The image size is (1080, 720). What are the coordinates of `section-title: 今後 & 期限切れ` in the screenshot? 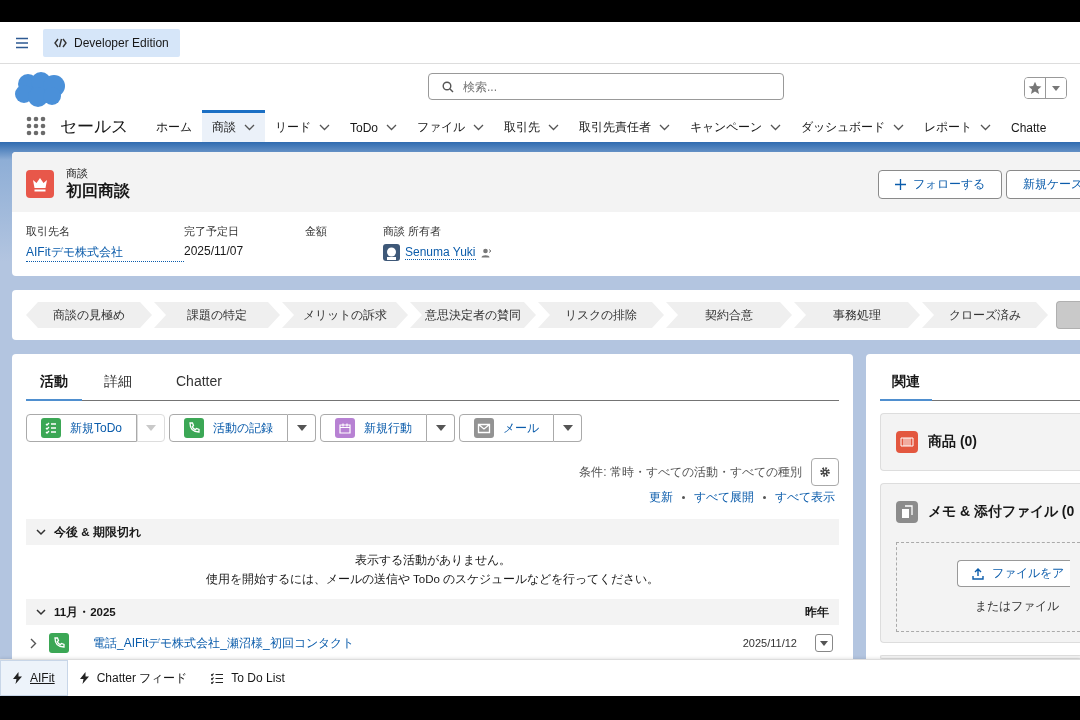 It's located at (97, 532).